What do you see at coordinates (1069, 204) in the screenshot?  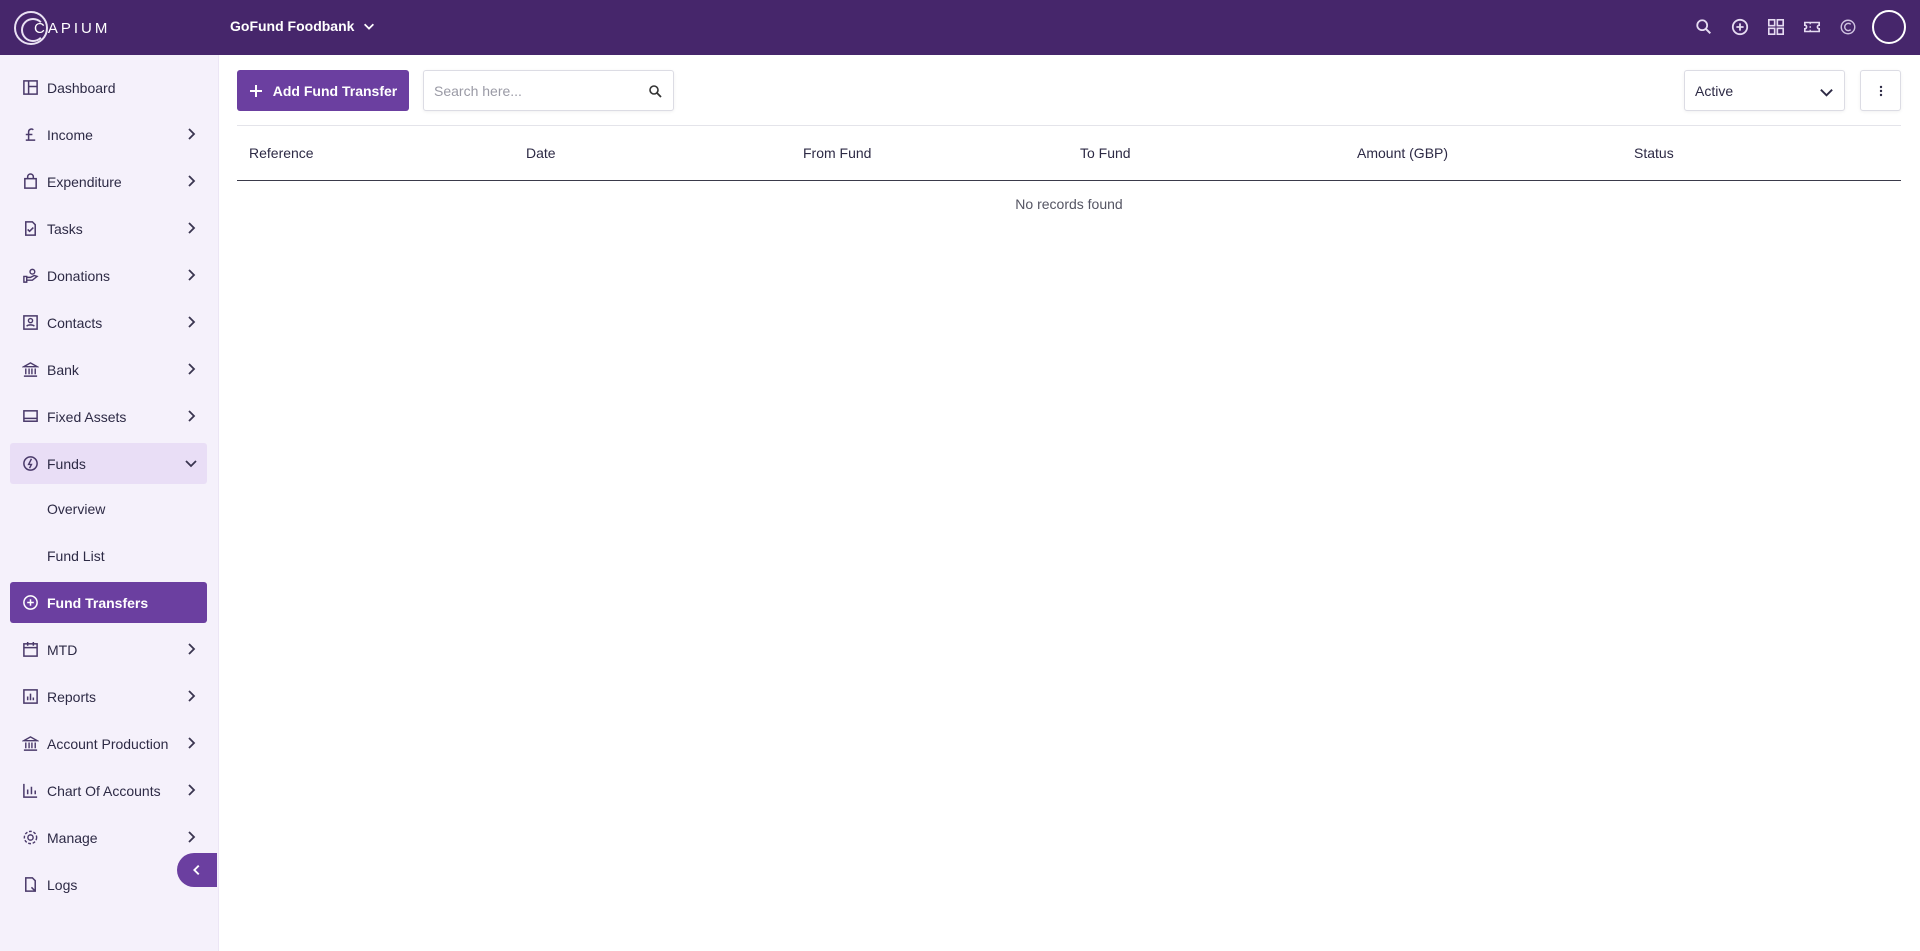 I see `empty-state-message: No records found` at bounding box center [1069, 204].